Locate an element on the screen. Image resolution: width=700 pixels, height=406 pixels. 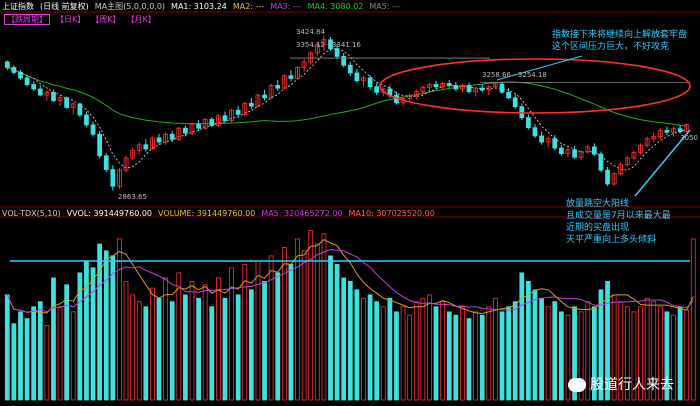
top-note-line: 指数接下来将继续向上解放套牢盘 is located at coordinates (620, 35).